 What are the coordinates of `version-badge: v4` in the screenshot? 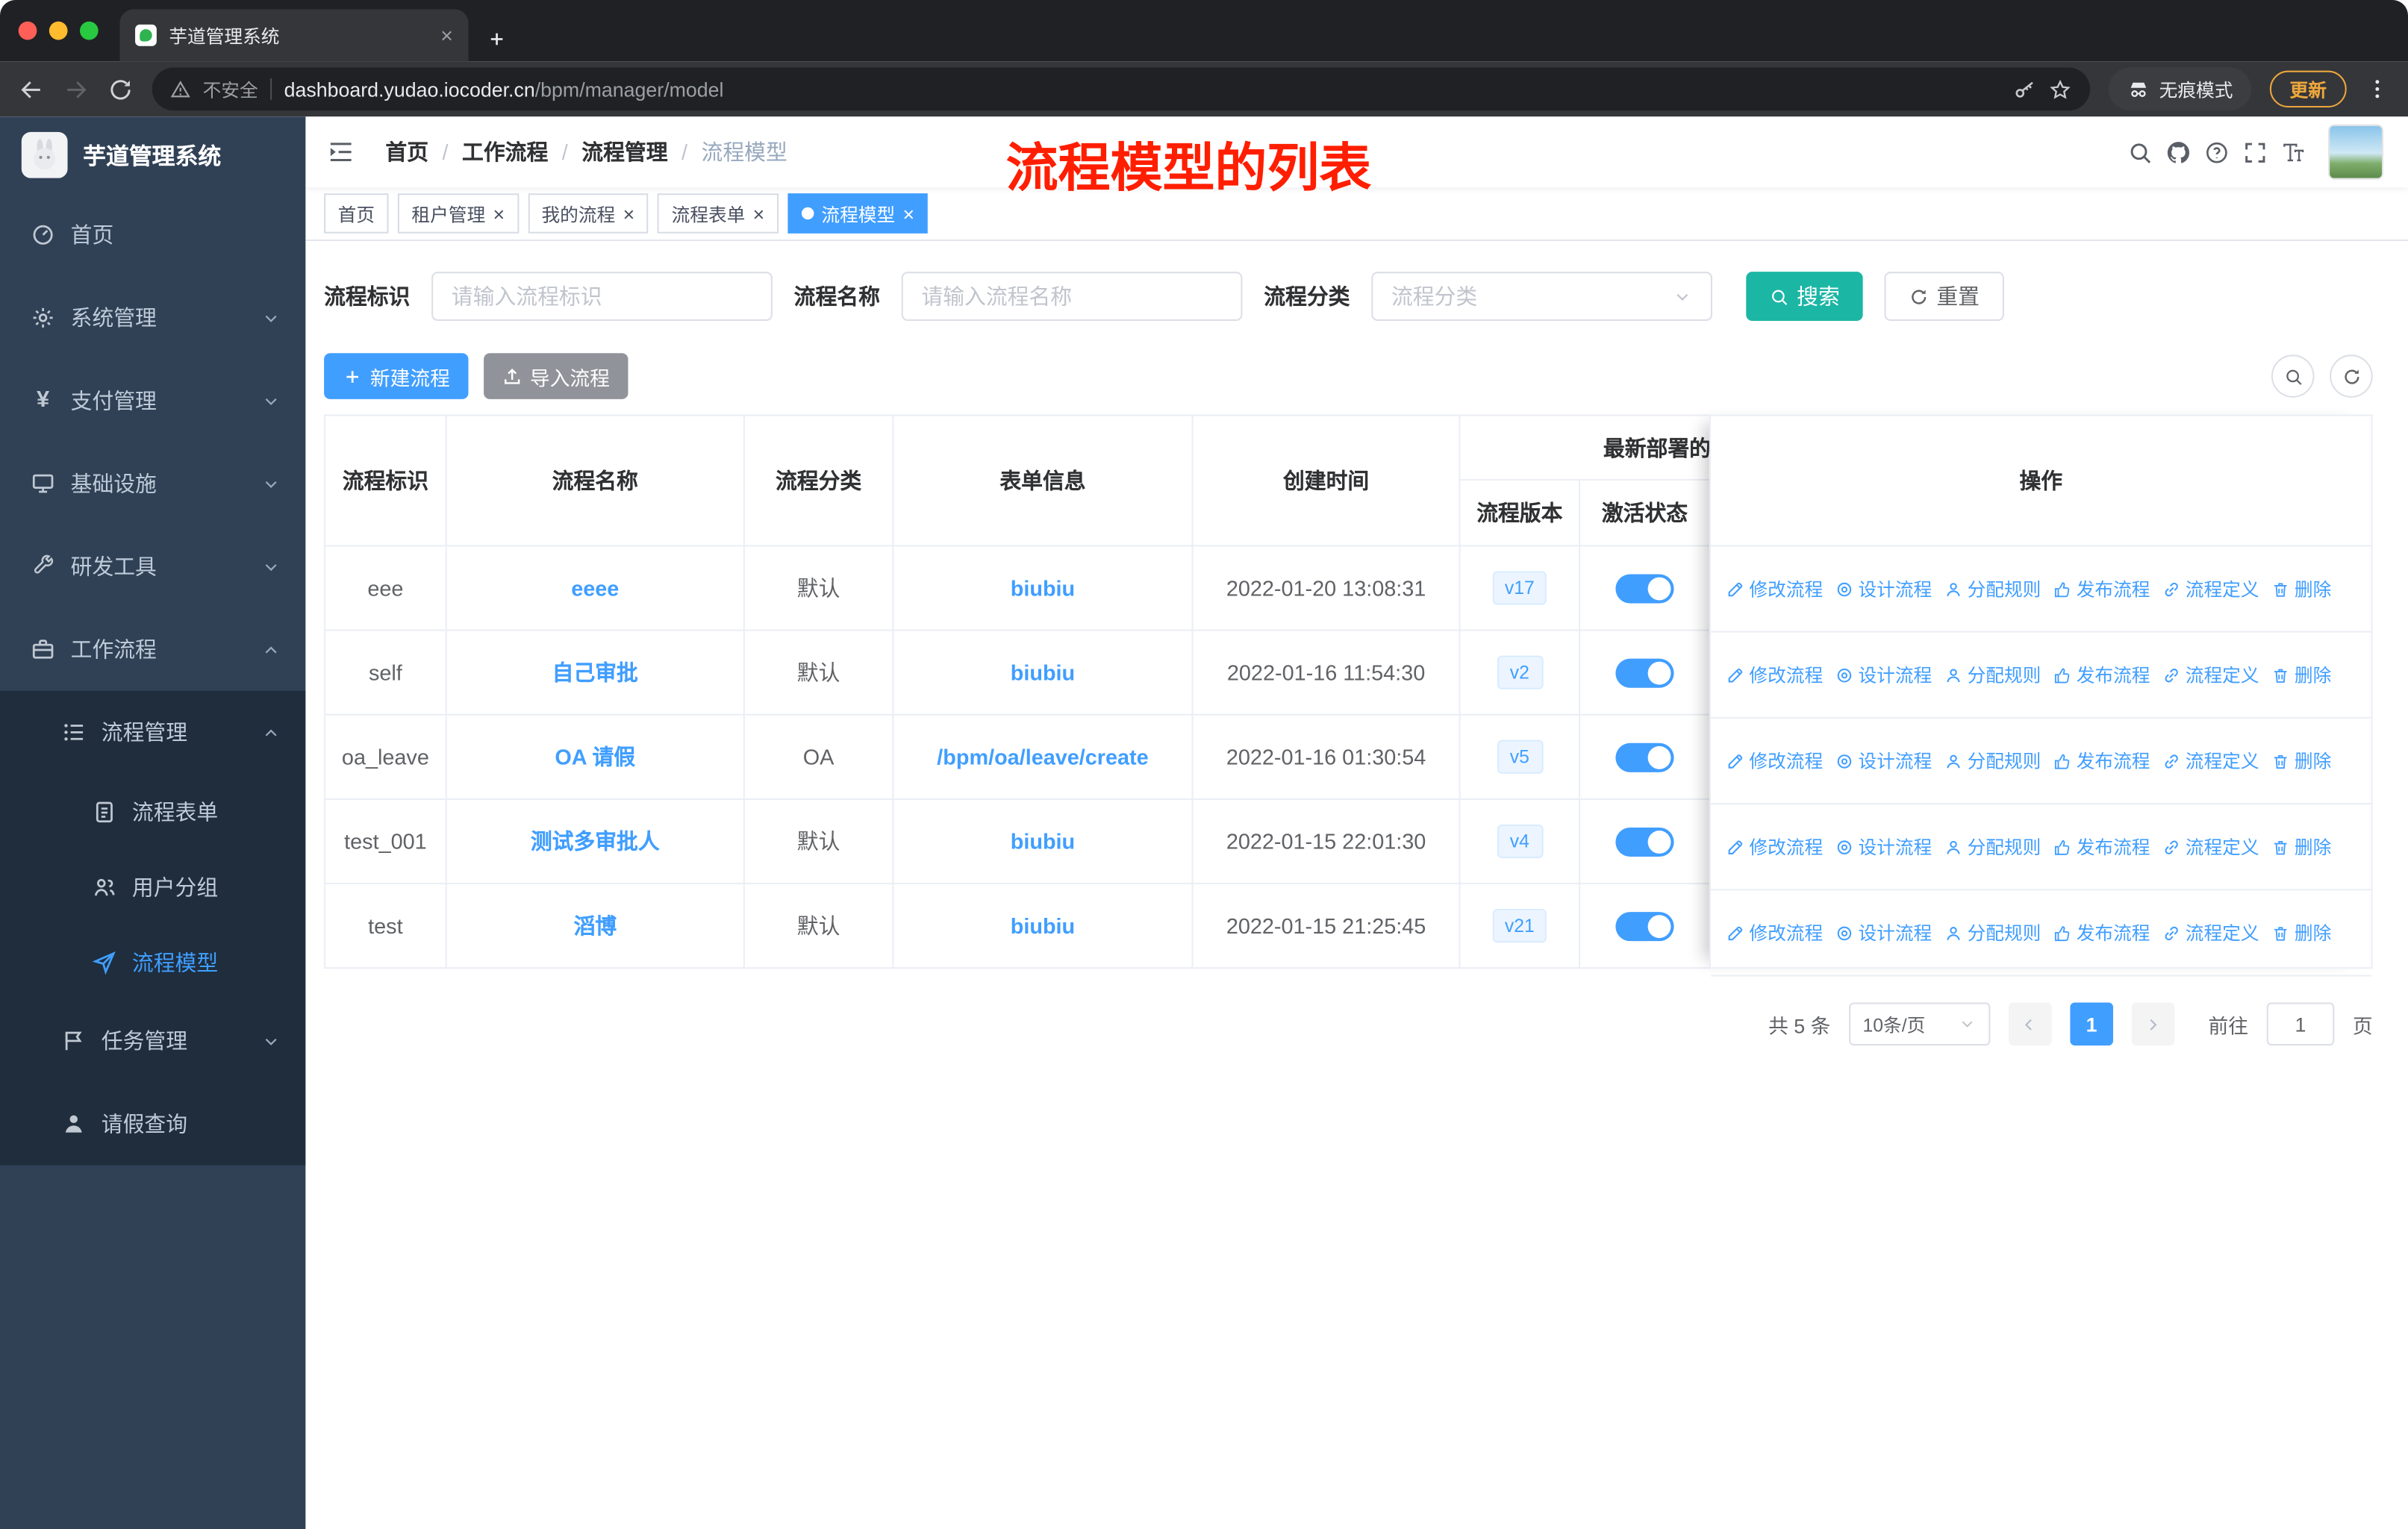 It's located at (1519, 841).